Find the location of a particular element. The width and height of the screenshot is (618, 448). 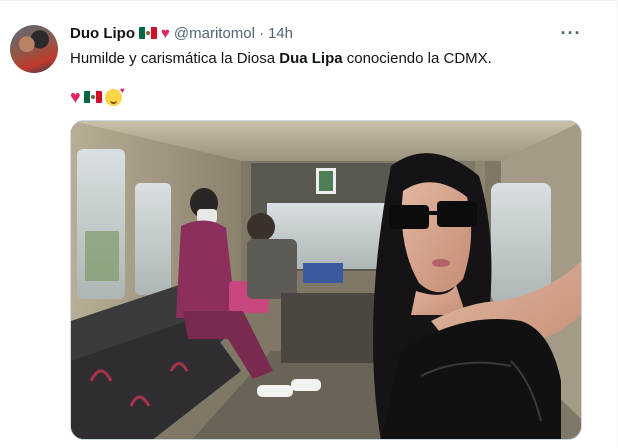

display-name: Duo Lipo is located at coordinates (102, 33).